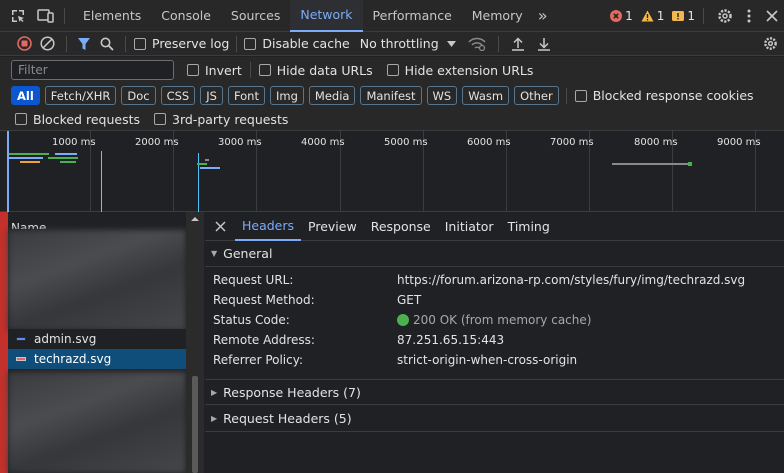 This screenshot has width=784, height=473. What do you see at coordinates (24, 44) in the screenshot?
I see `record-stop-icon` at bounding box center [24, 44].